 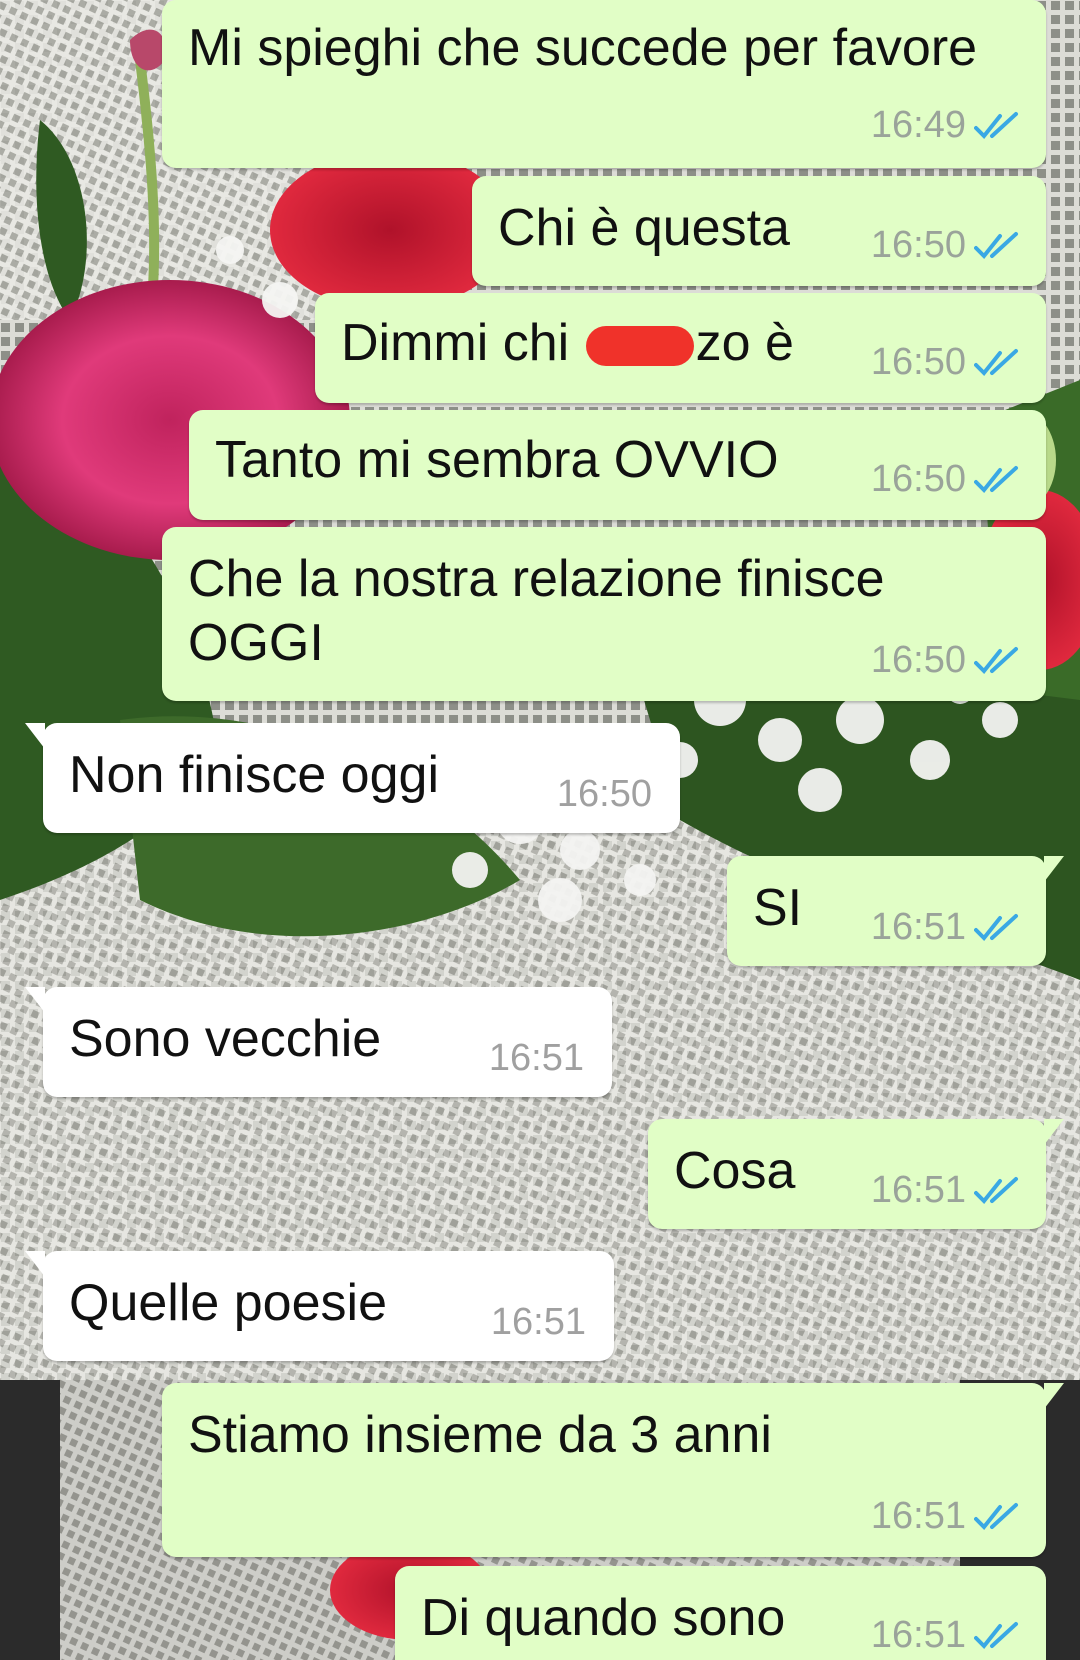 I want to click on redaction-mark, so click(x=639, y=346).